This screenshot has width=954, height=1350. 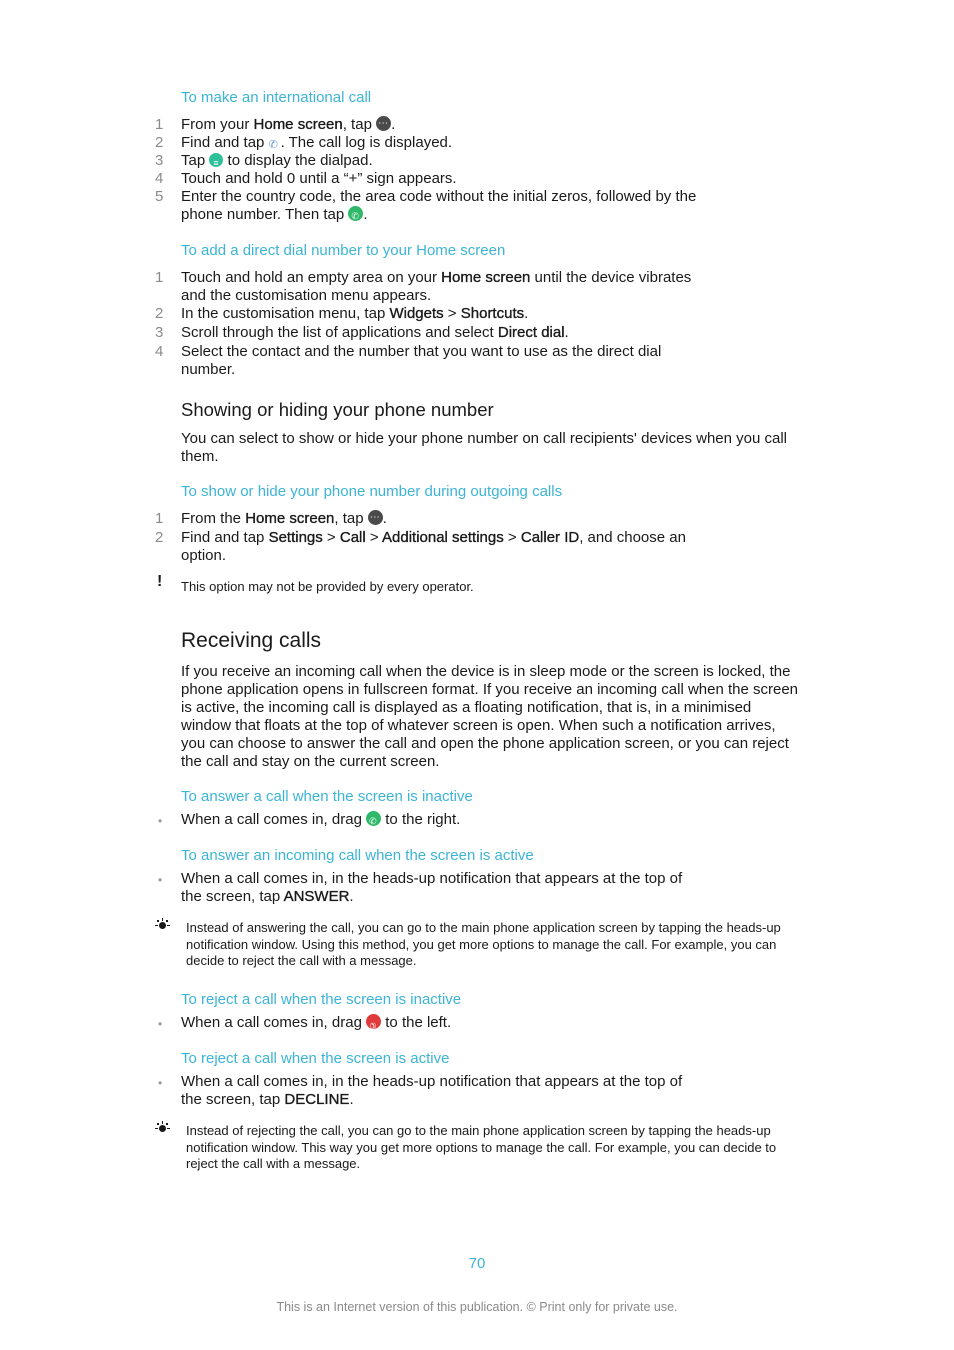 I want to click on step-text: Tap to display the dialpad., so click(x=277, y=162).